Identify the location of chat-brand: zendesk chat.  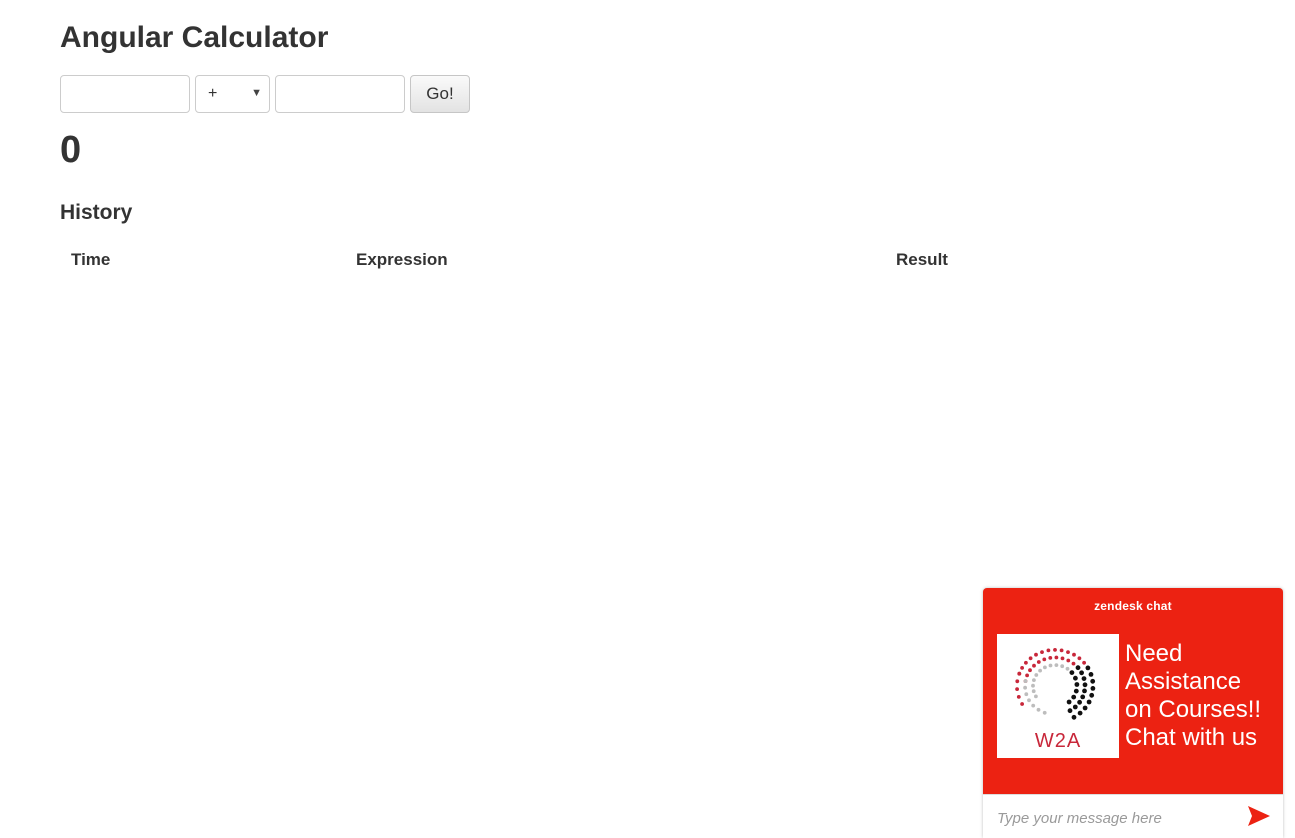
(1133, 606).